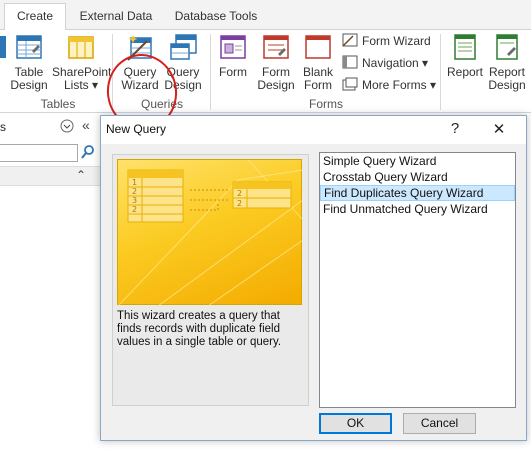 This screenshot has height=450, width=531. I want to click on report-icon, so click(465, 47).